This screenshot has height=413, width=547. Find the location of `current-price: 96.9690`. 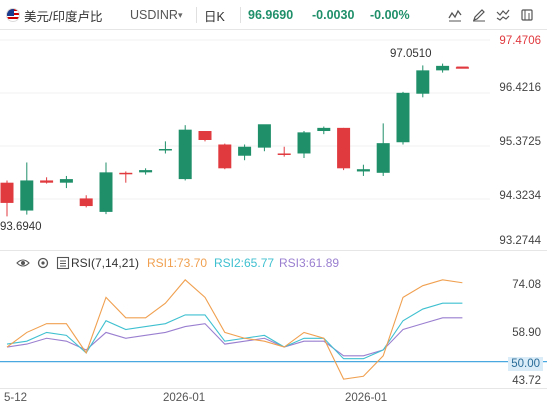

current-price: 96.9690 is located at coordinates (271, 15).